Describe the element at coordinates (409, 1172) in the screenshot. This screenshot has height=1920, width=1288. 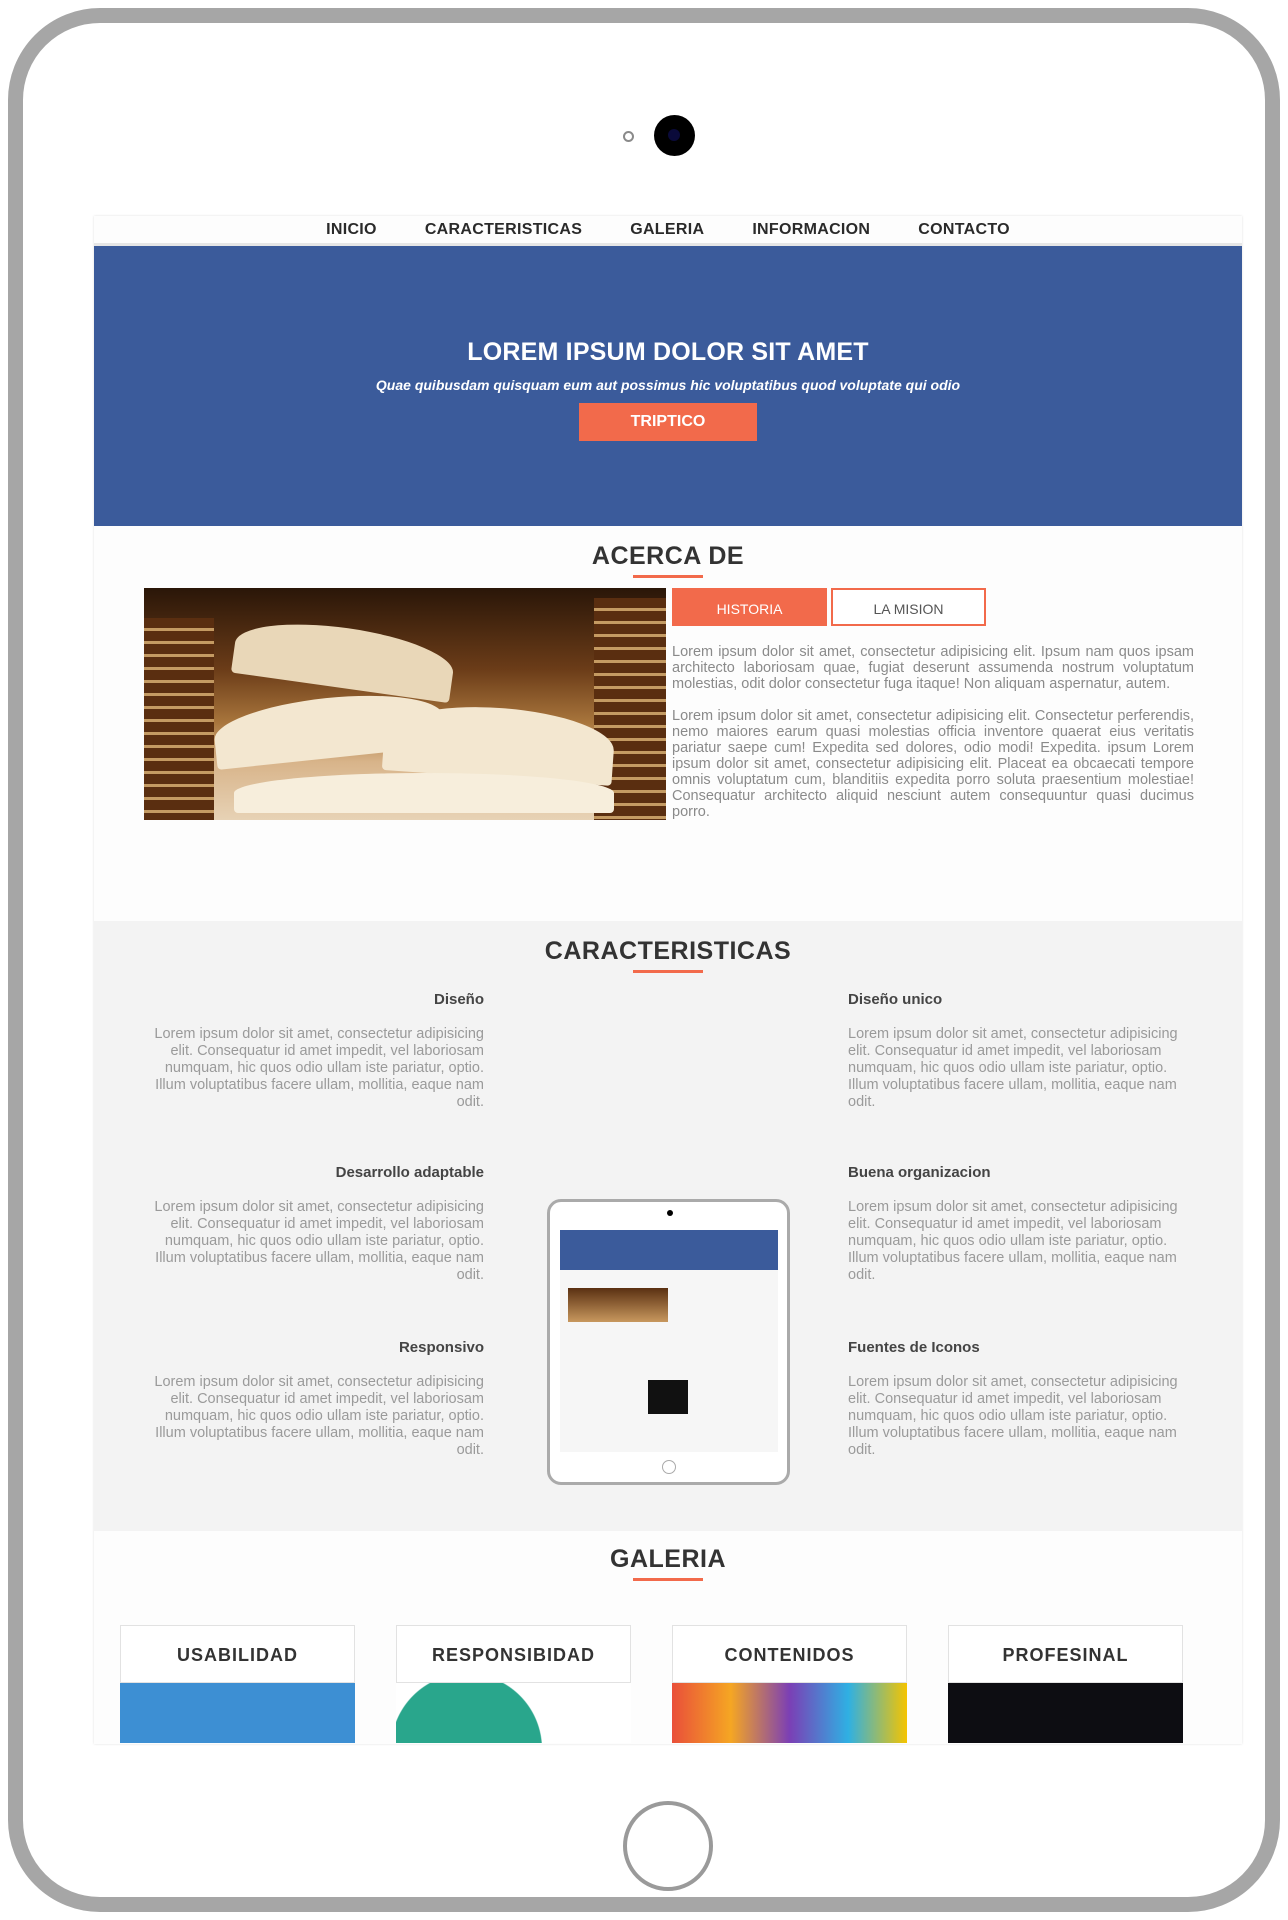
I see `feature-title: Desarrollo adaptable` at that location.